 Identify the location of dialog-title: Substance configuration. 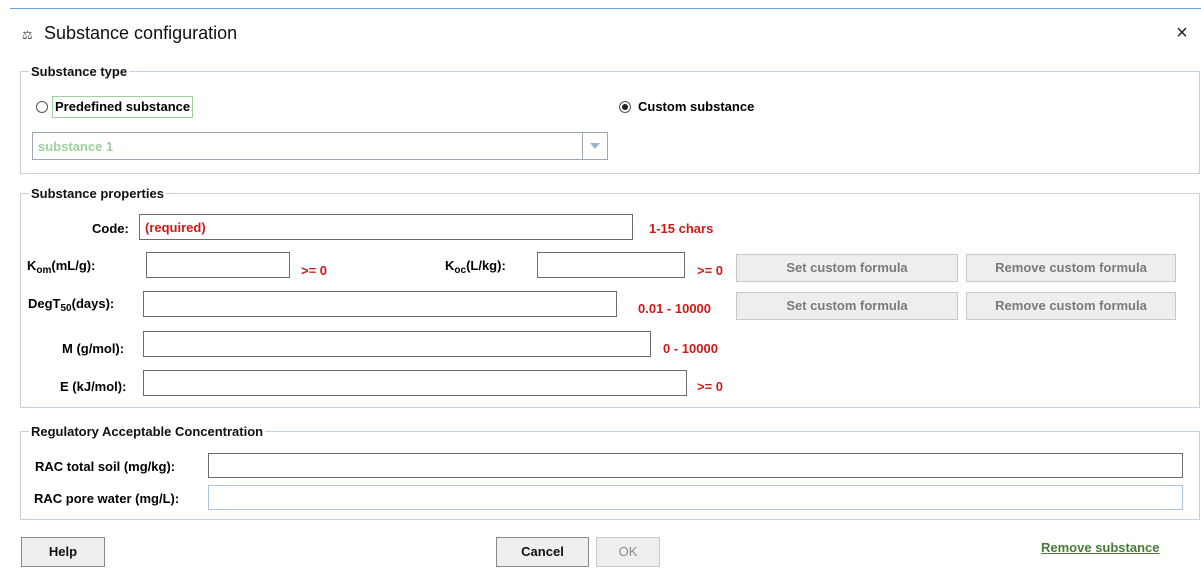
(141, 33).